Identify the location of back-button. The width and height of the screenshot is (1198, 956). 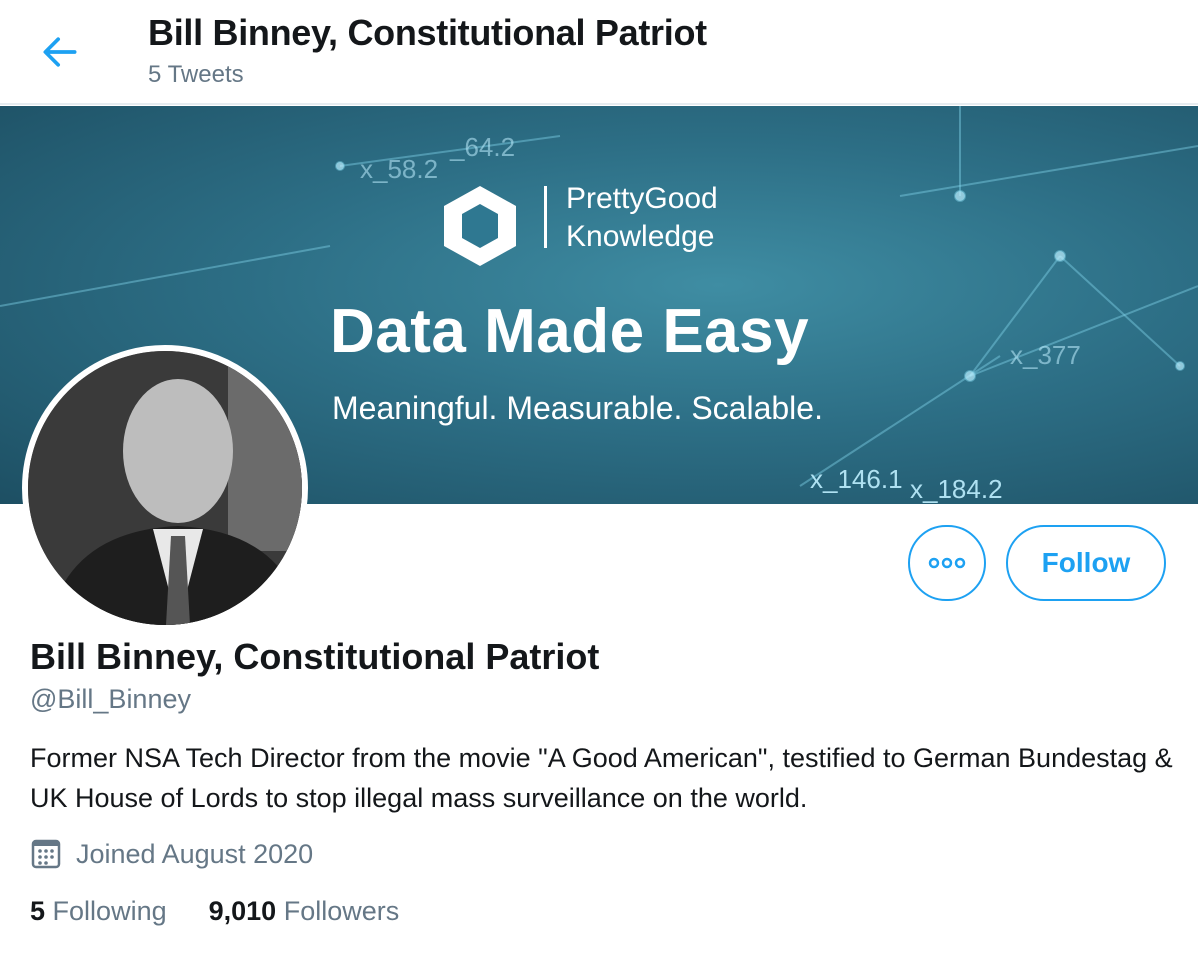
(60, 52).